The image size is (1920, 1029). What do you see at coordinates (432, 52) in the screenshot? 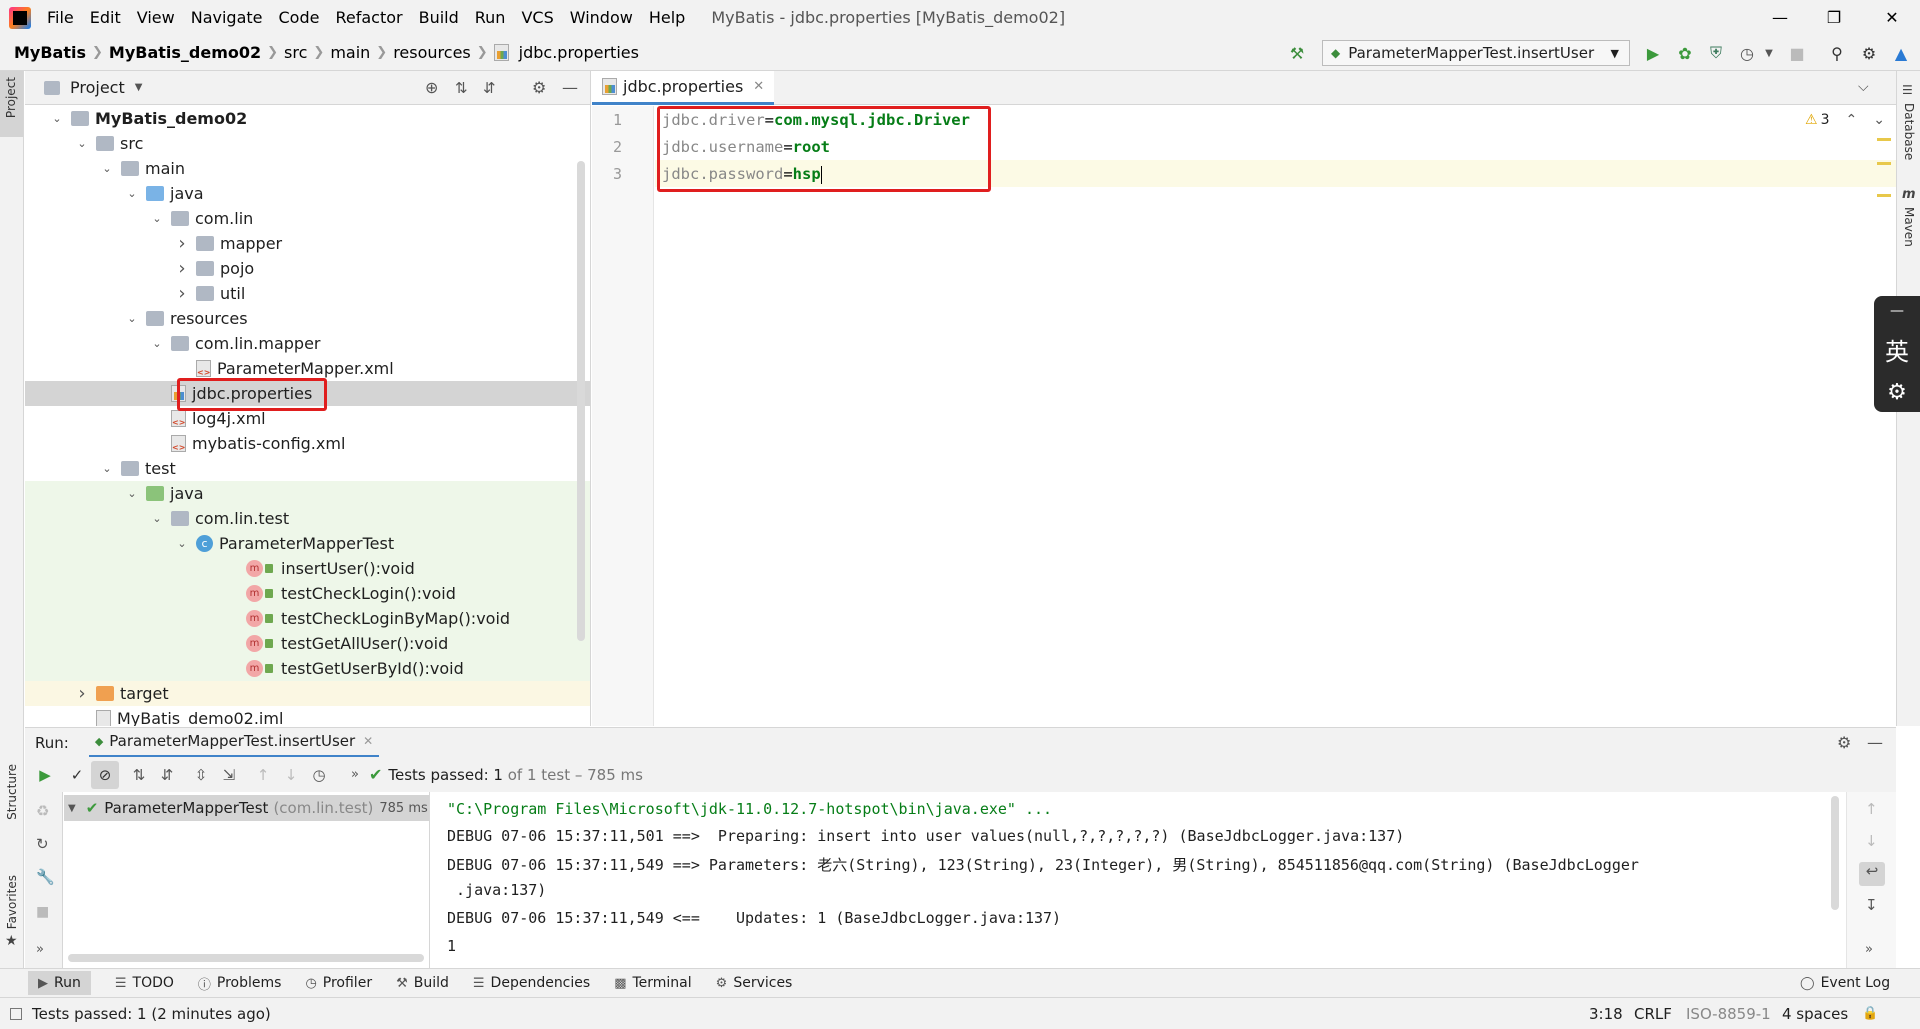
I see `breadcrumb-resources: resources` at bounding box center [432, 52].